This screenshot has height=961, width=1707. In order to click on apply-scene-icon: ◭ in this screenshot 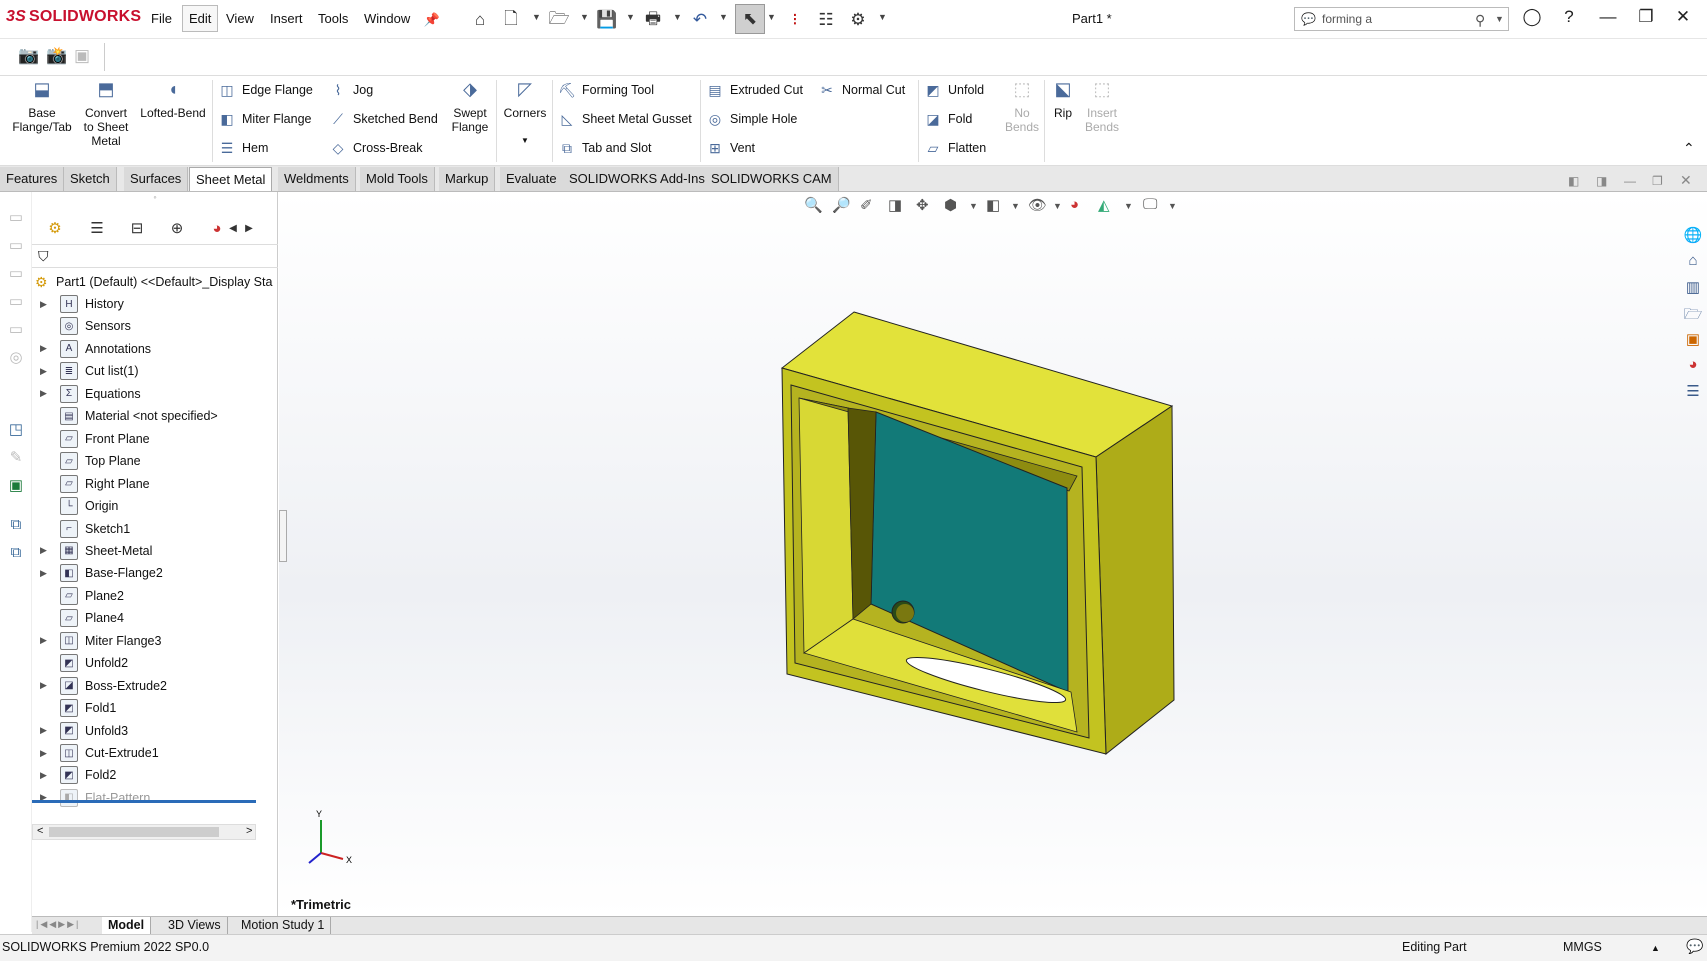, I will do `click(1104, 205)`.